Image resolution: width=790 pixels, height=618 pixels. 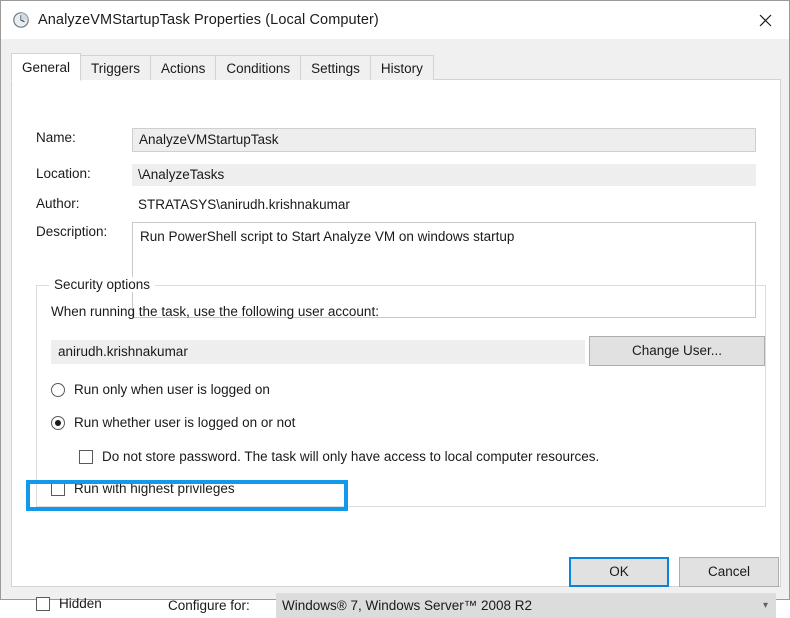 I want to click on radio-row-whether-logged-on: Run whether user is logged on or not, so click(x=173, y=422).